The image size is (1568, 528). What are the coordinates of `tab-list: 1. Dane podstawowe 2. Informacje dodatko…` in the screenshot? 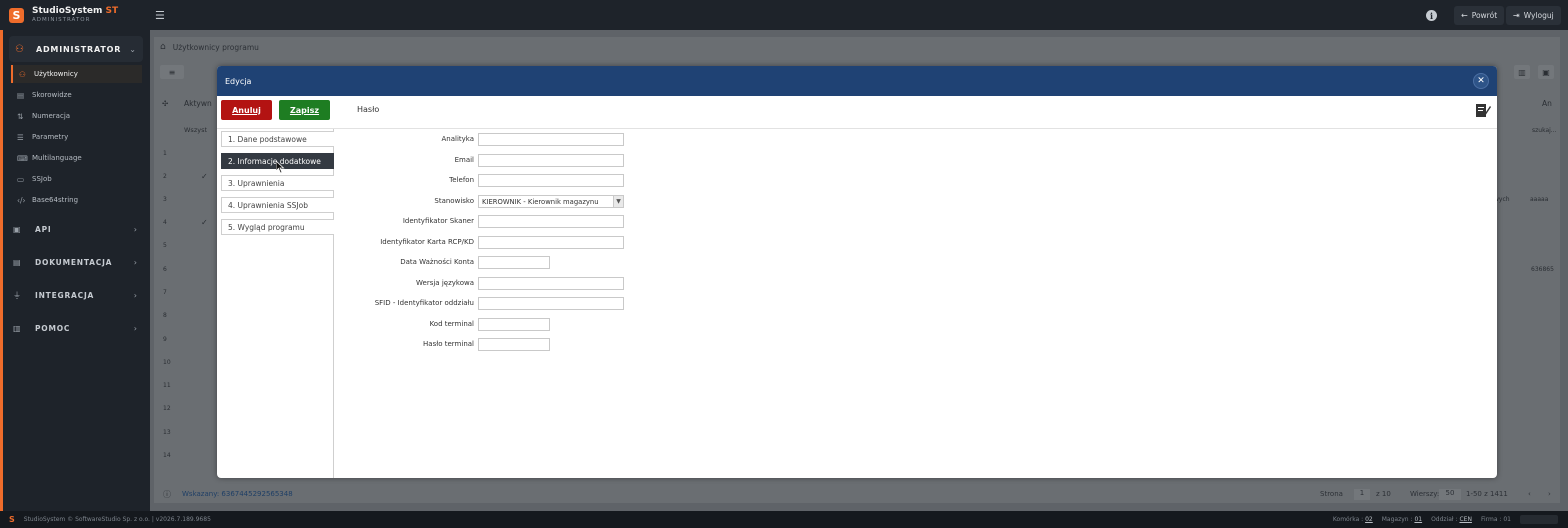 It's located at (275, 303).